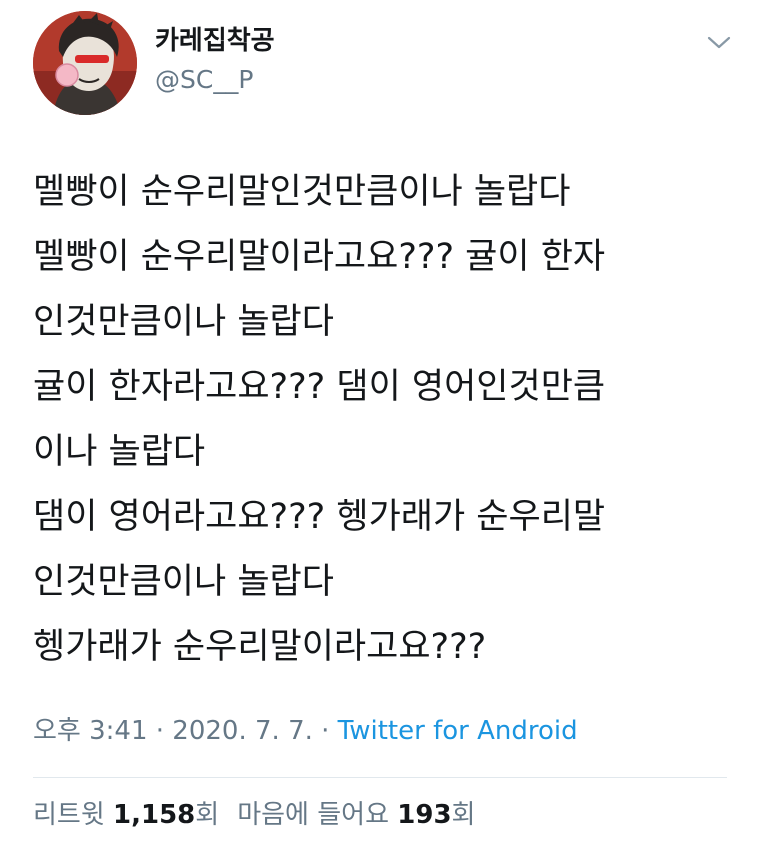 The height and width of the screenshot is (846, 760). Describe the element at coordinates (313, 815) in the screenshot. I see `likes-label: 마음에 들어요` at that location.